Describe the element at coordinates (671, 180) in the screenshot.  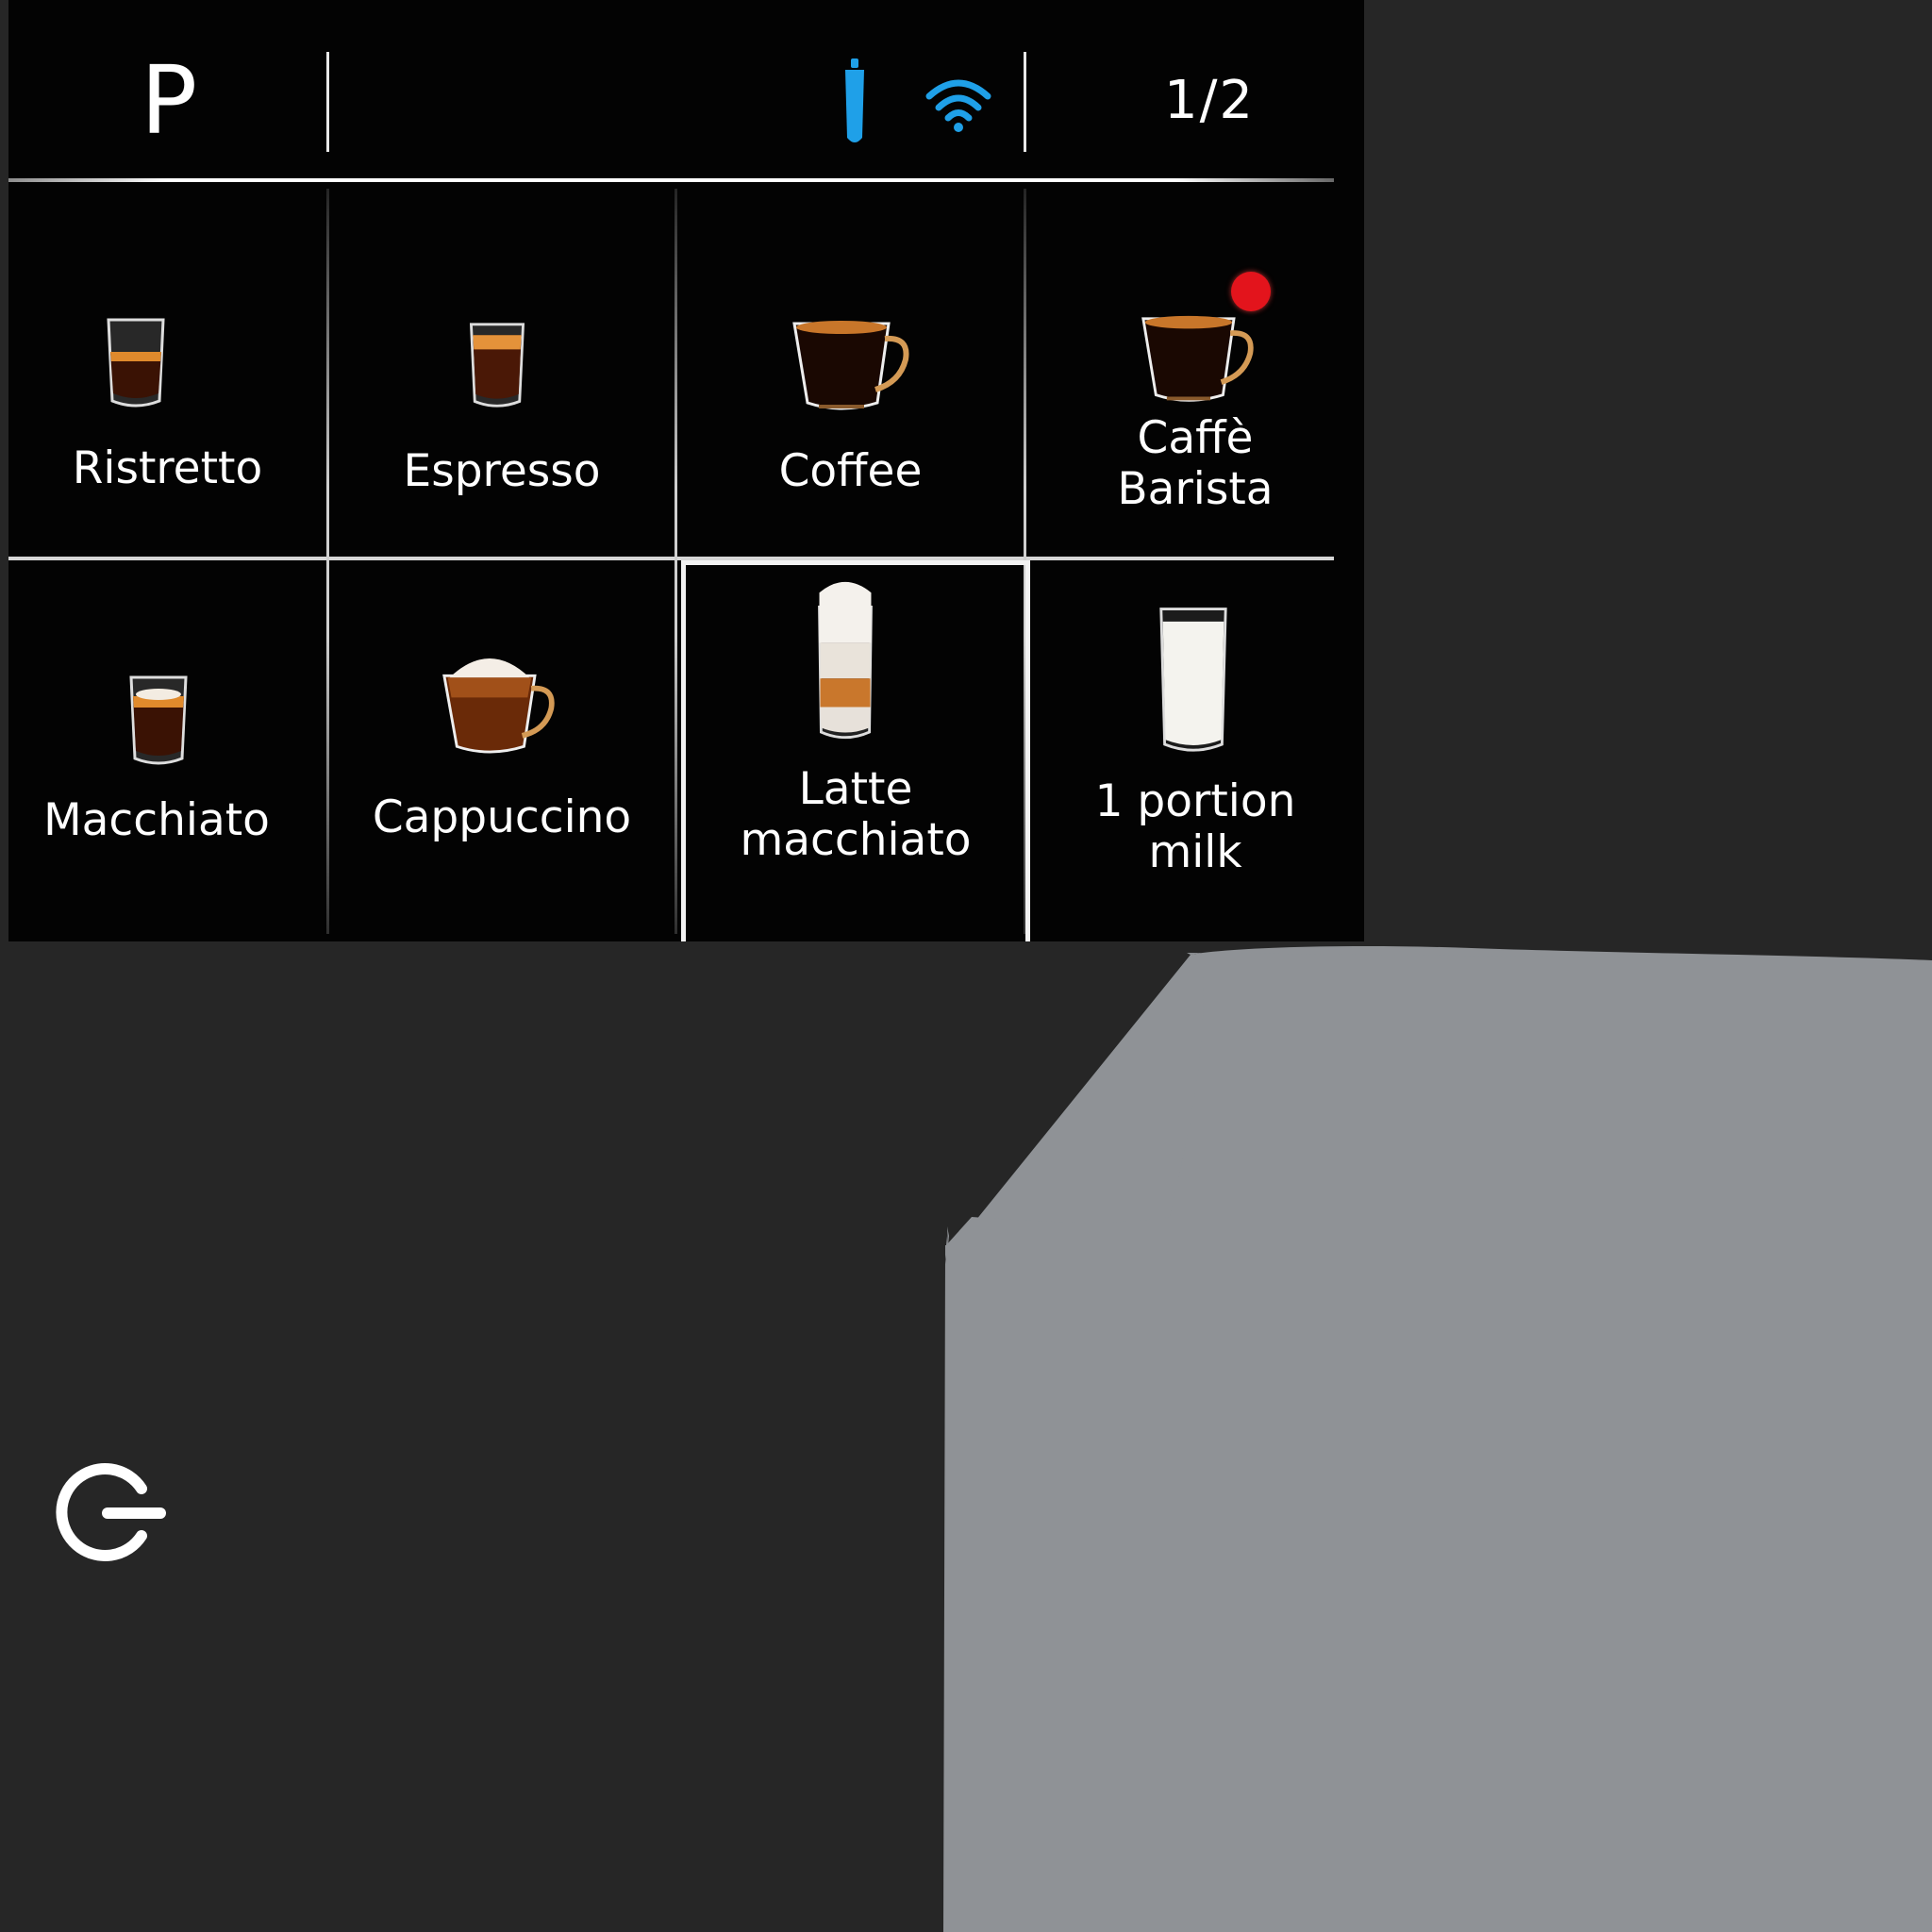
I see `top-divider` at that location.